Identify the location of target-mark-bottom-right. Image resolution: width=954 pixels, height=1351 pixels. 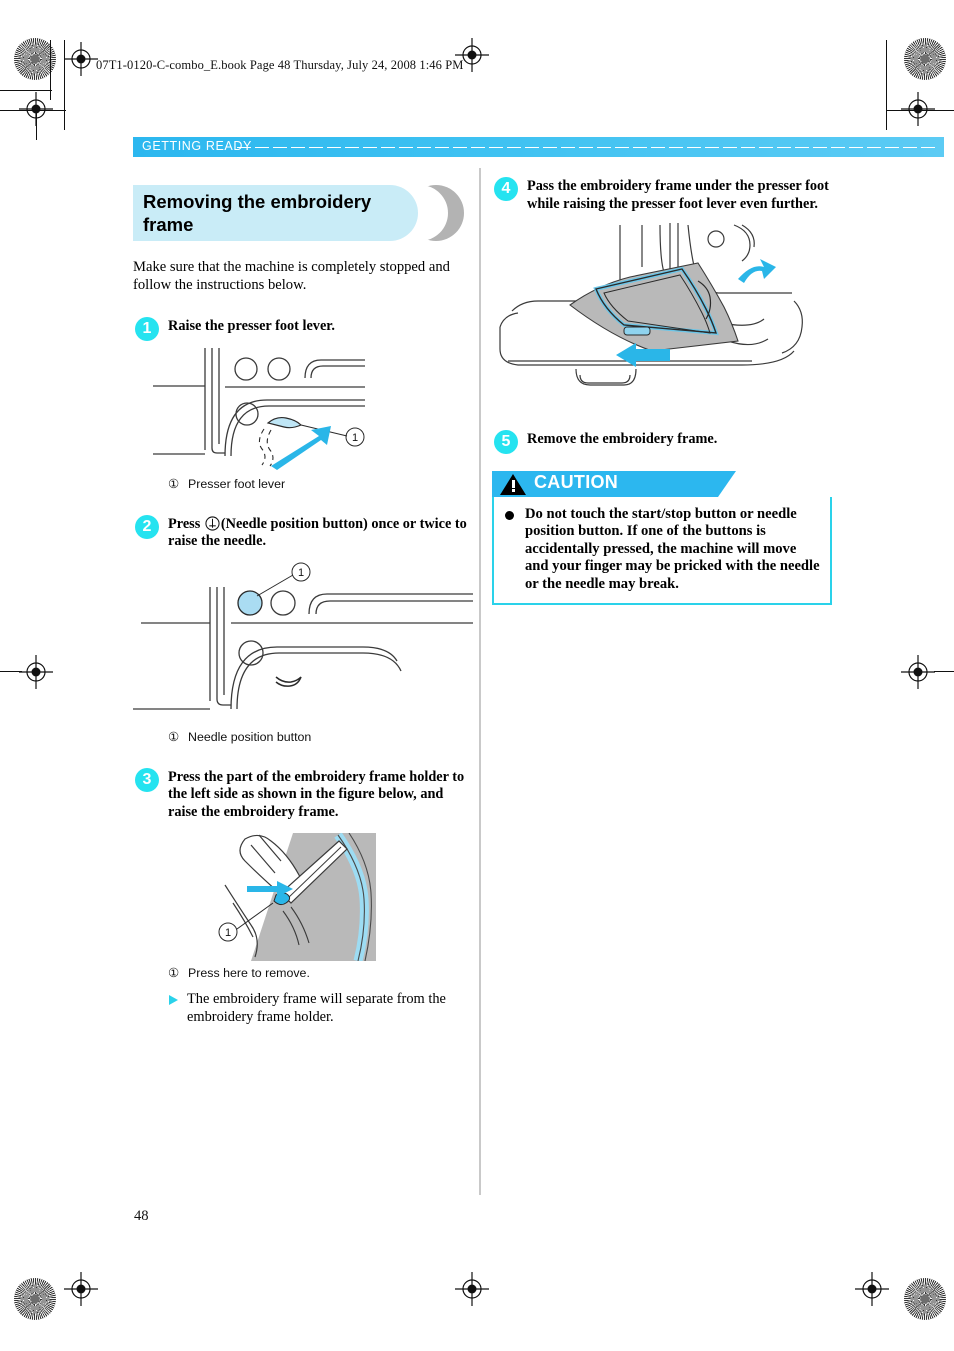
(872, 1289).